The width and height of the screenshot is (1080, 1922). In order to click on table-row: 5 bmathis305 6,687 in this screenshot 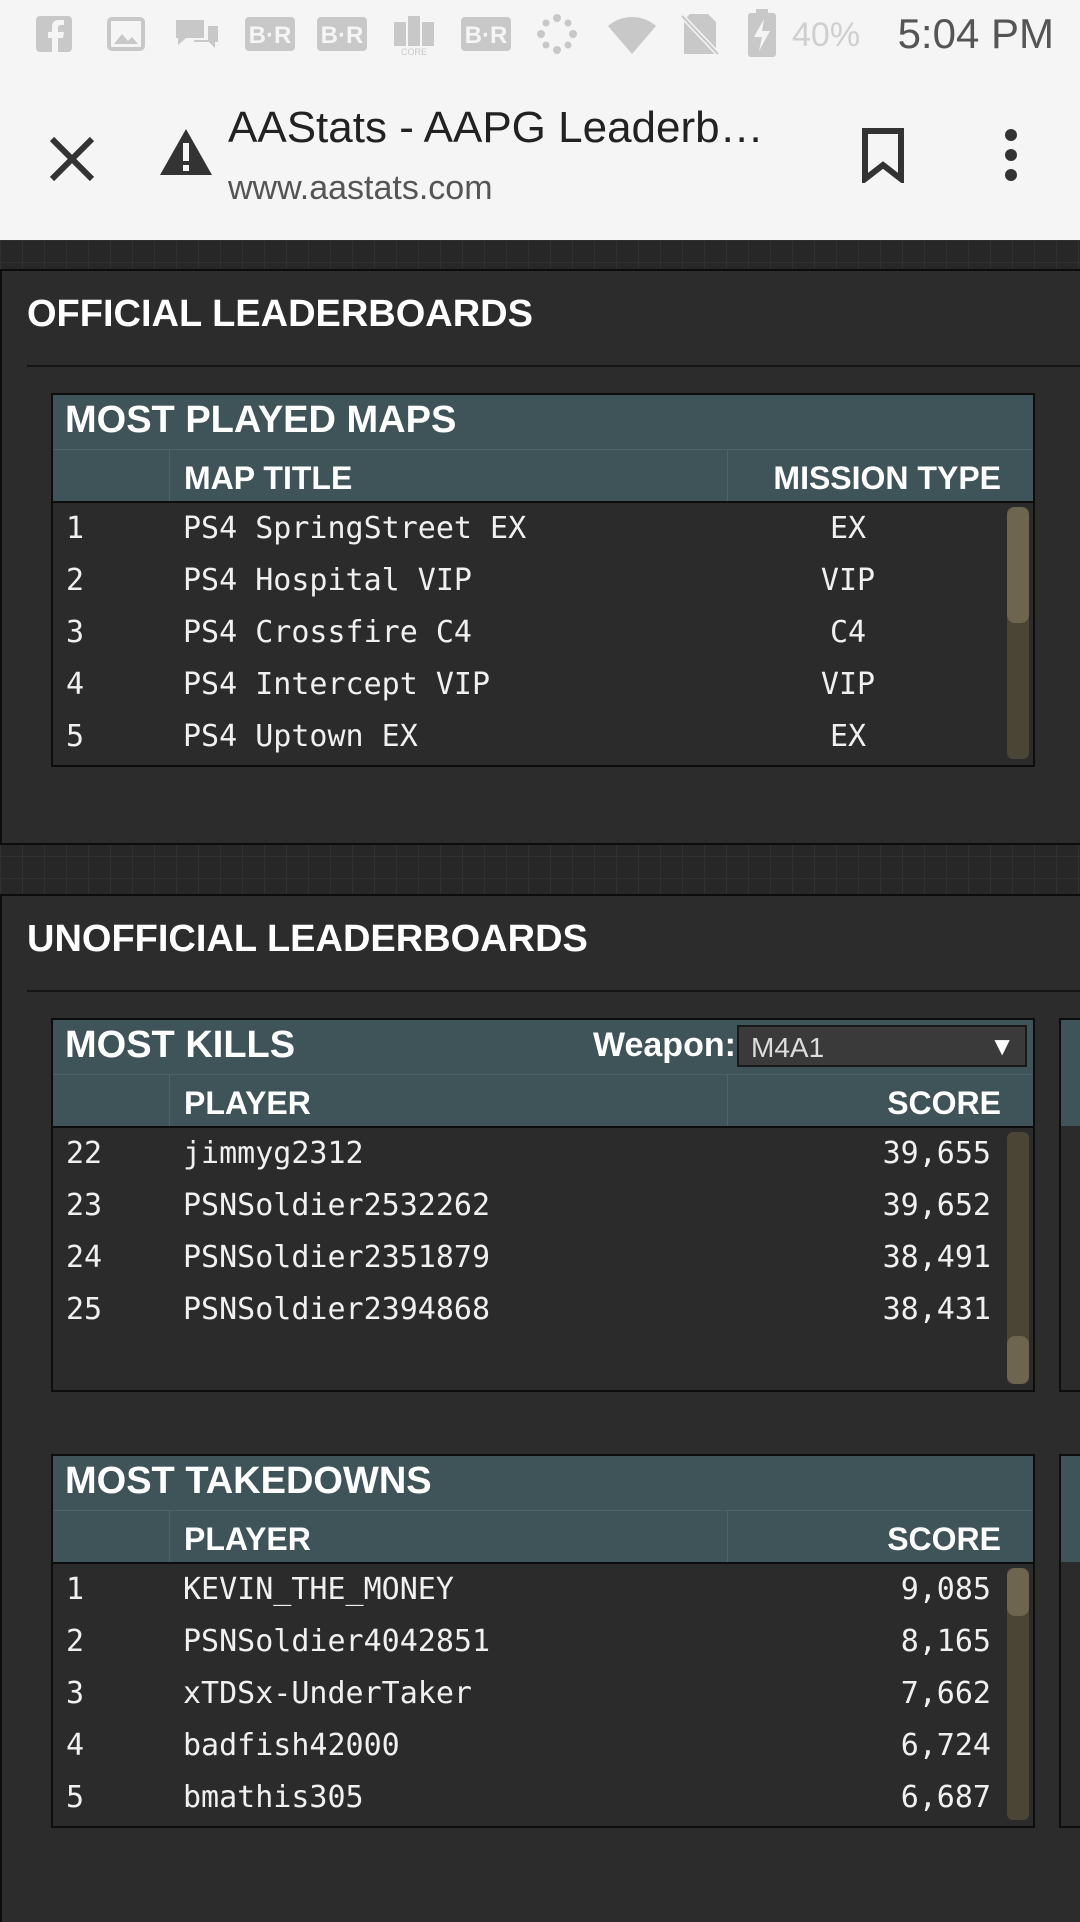, I will do `click(543, 1798)`.